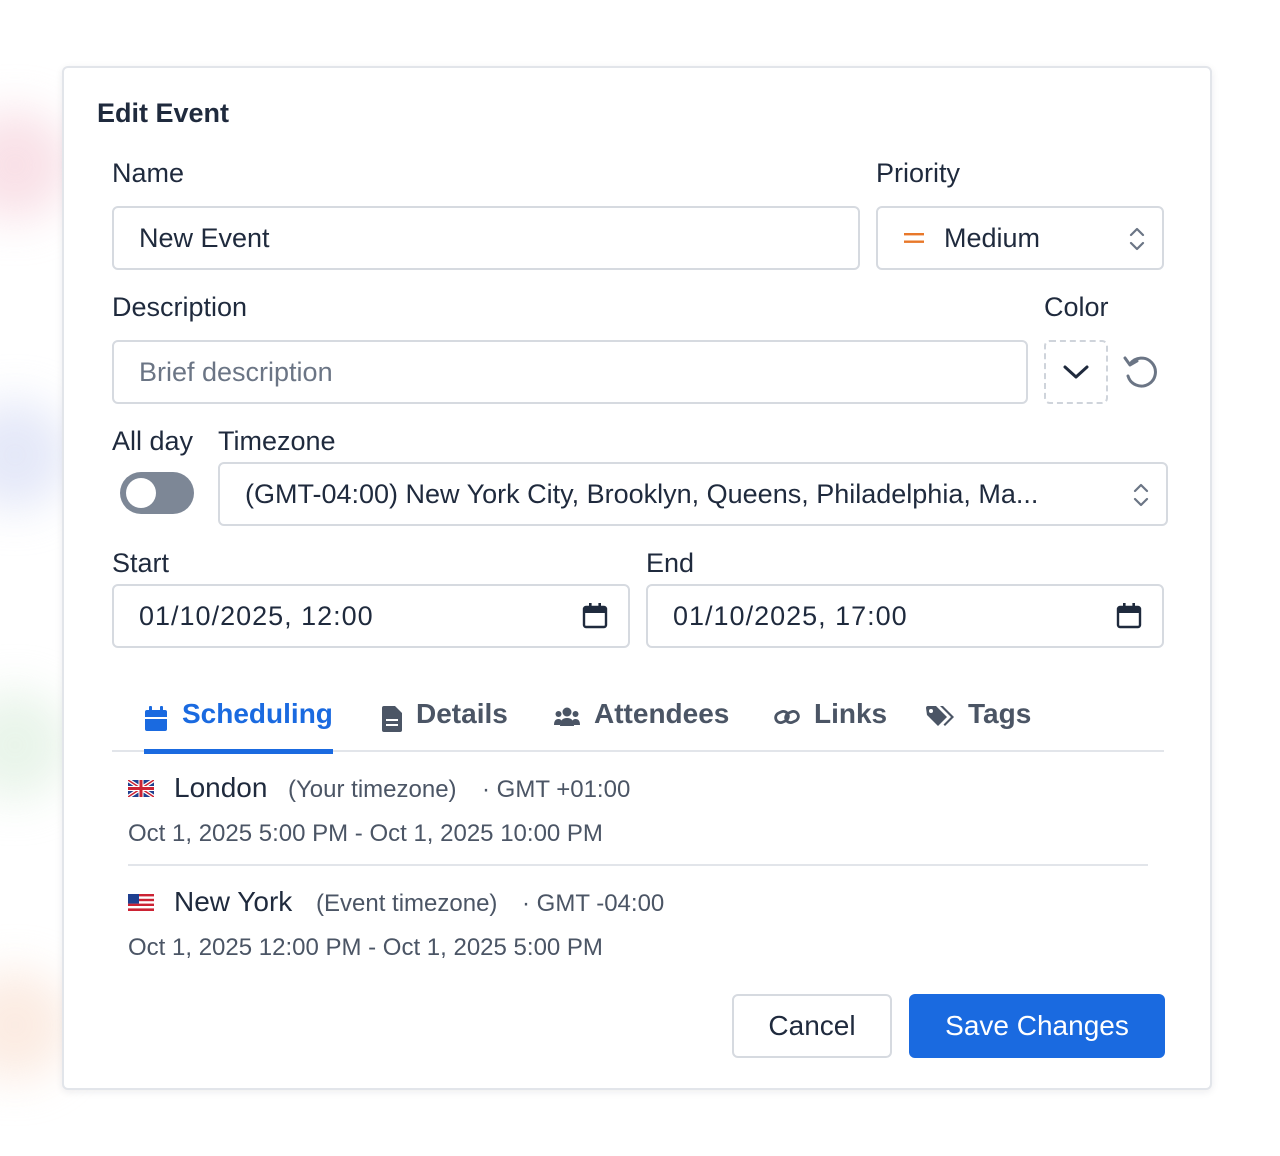 This screenshot has height=1156, width=1280. I want to click on start-value: 01/10/2025, 12:00, so click(256, 615).